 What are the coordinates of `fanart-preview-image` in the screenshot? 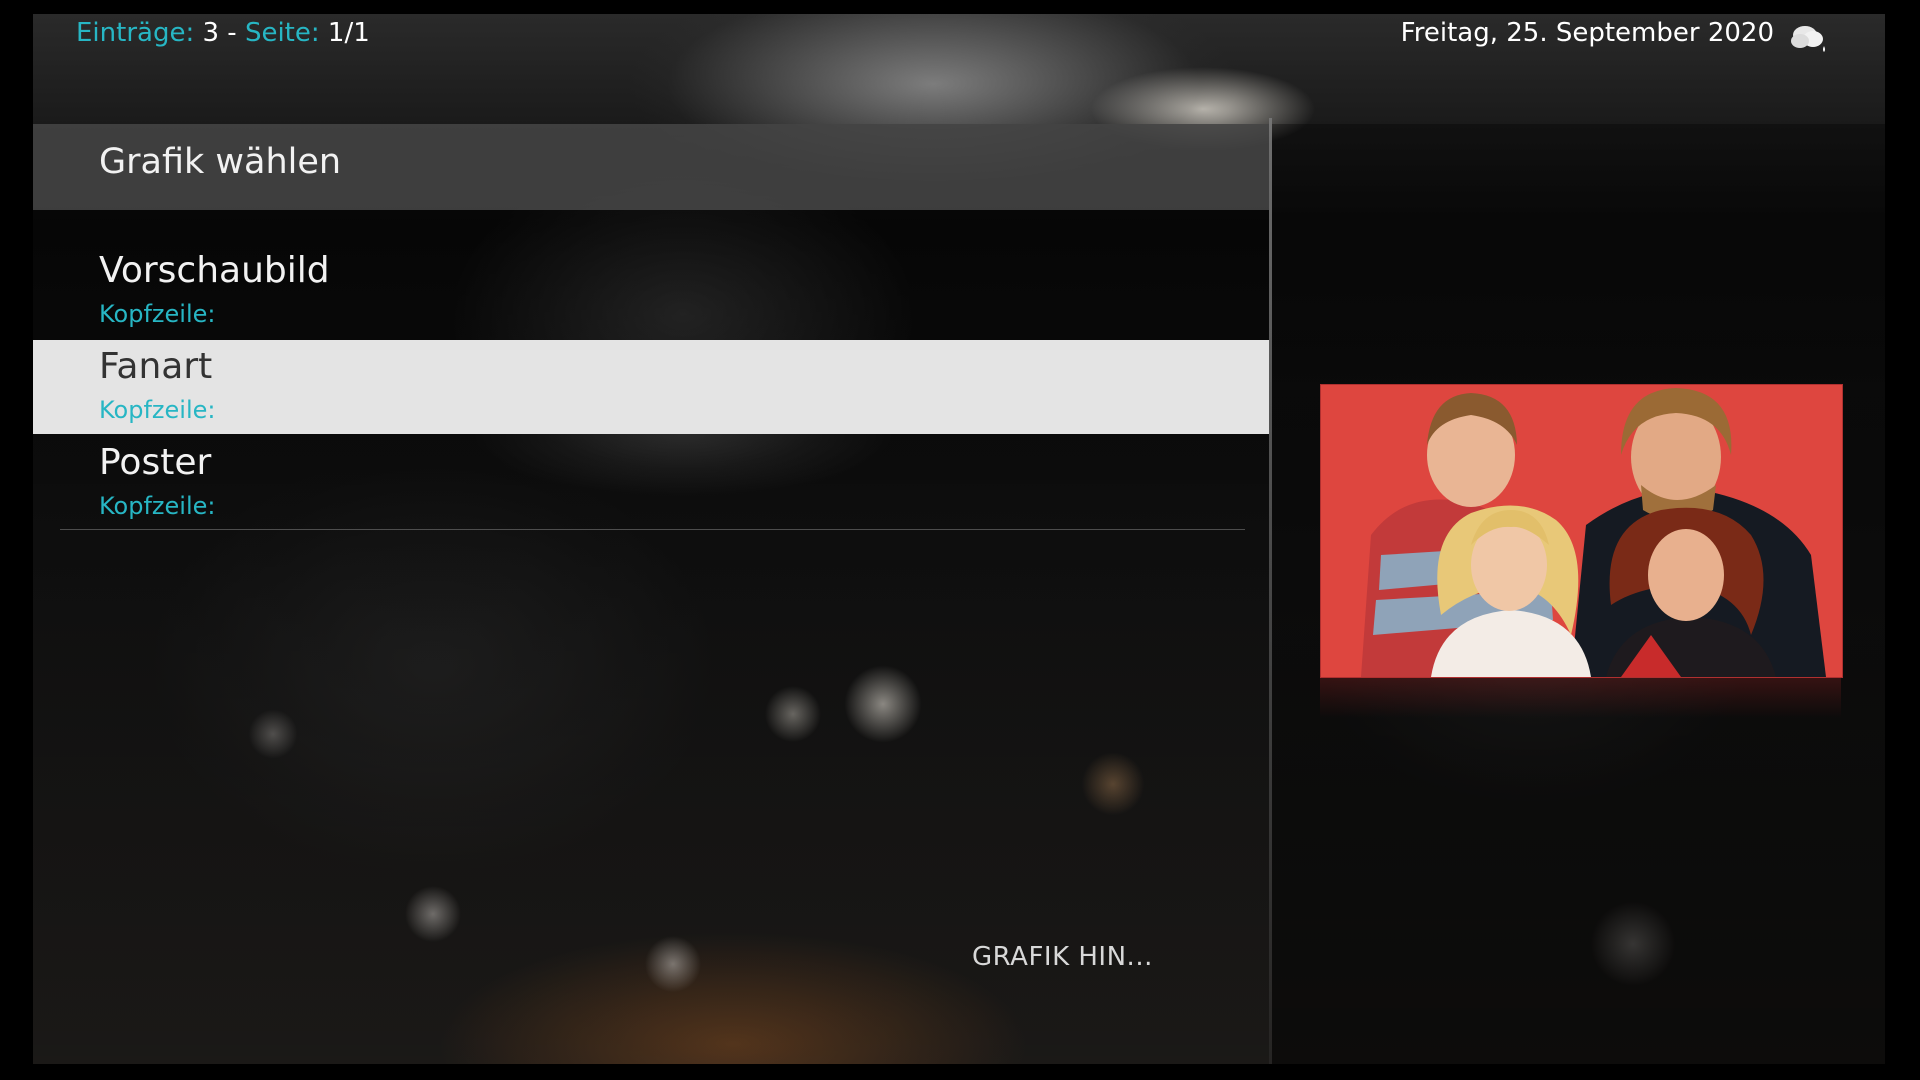 It's located at (1581, 531).